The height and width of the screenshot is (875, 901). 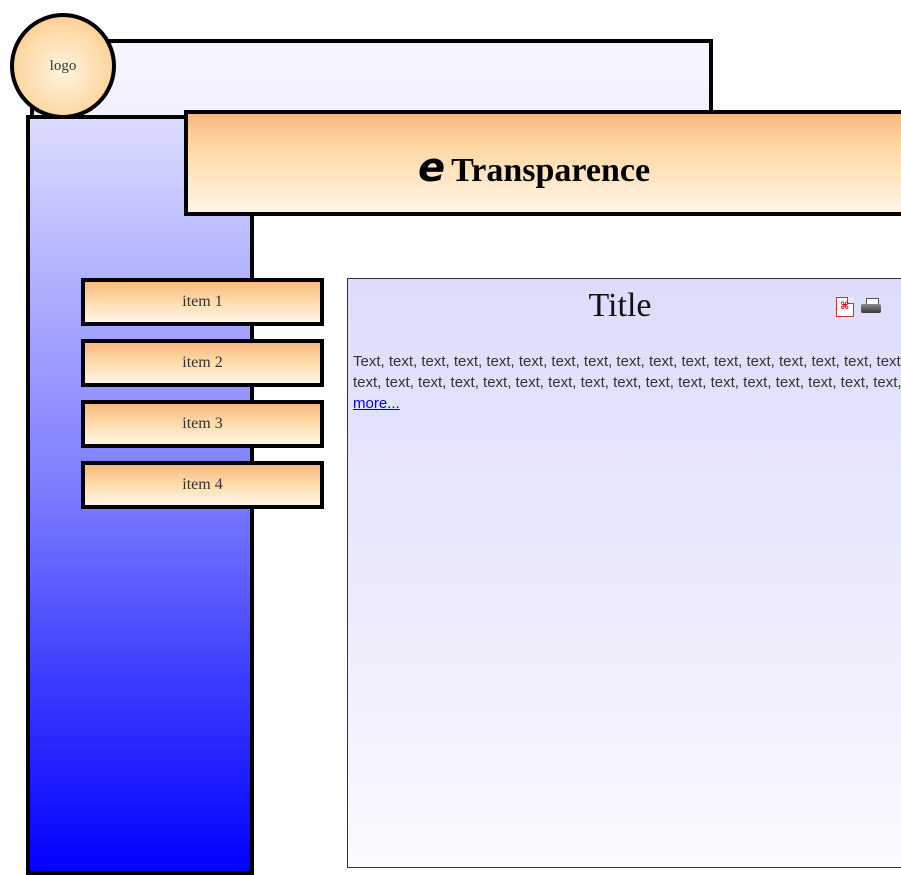 What do you see at coordinates (202, 302) in the screenshot?
I see `nav-item-1: item 1` at bounding box center [202, 302].